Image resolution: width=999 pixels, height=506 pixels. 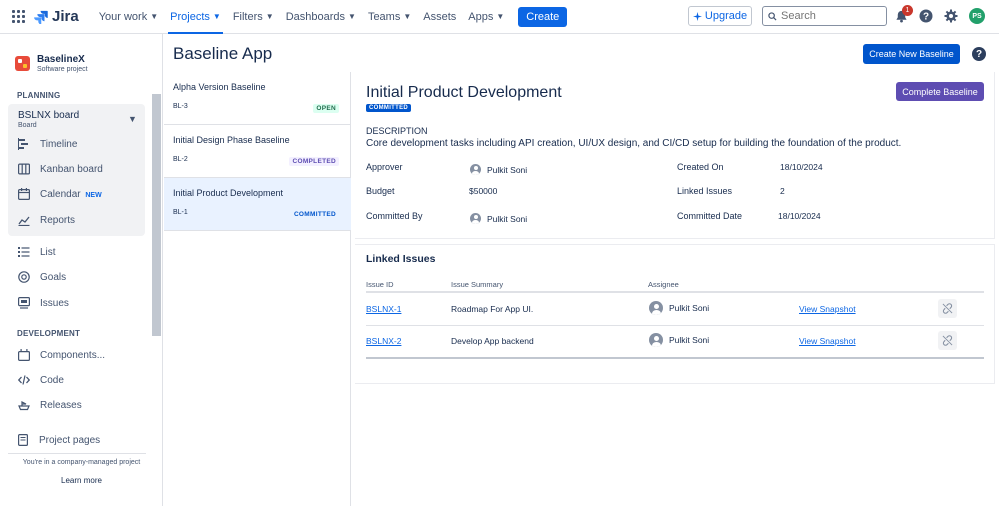 I want to click on project-pages-icon, so click(x=23, y=440).